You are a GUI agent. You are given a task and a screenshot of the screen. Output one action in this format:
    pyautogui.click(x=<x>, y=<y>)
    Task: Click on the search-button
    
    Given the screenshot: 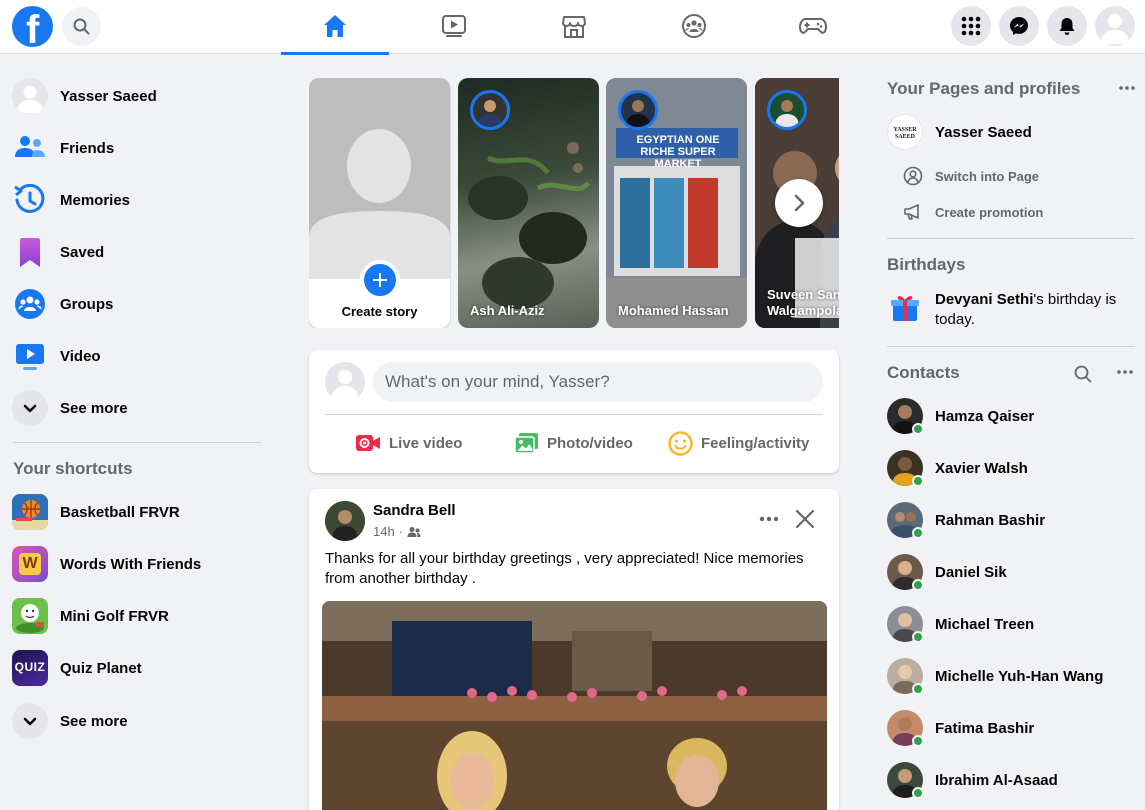 What is the action you would take?
    pyautogui.click(x=81, y=26)
    